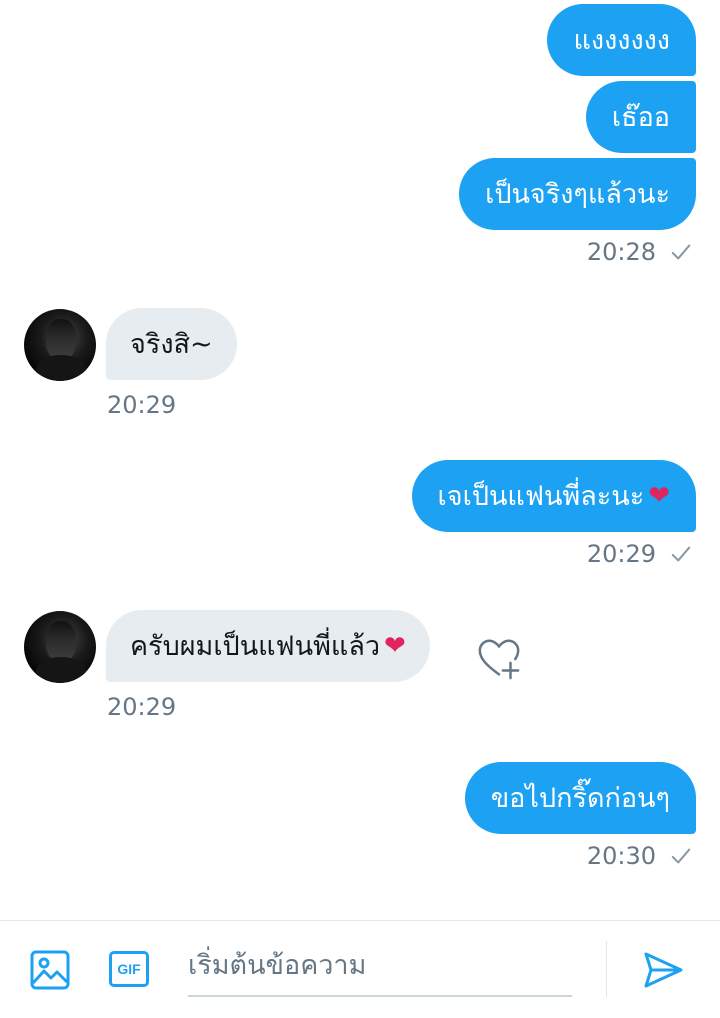 This screenshot has height=1018, width=720. I want to click on message-text: เธ๊ออ, so click(640, 117).